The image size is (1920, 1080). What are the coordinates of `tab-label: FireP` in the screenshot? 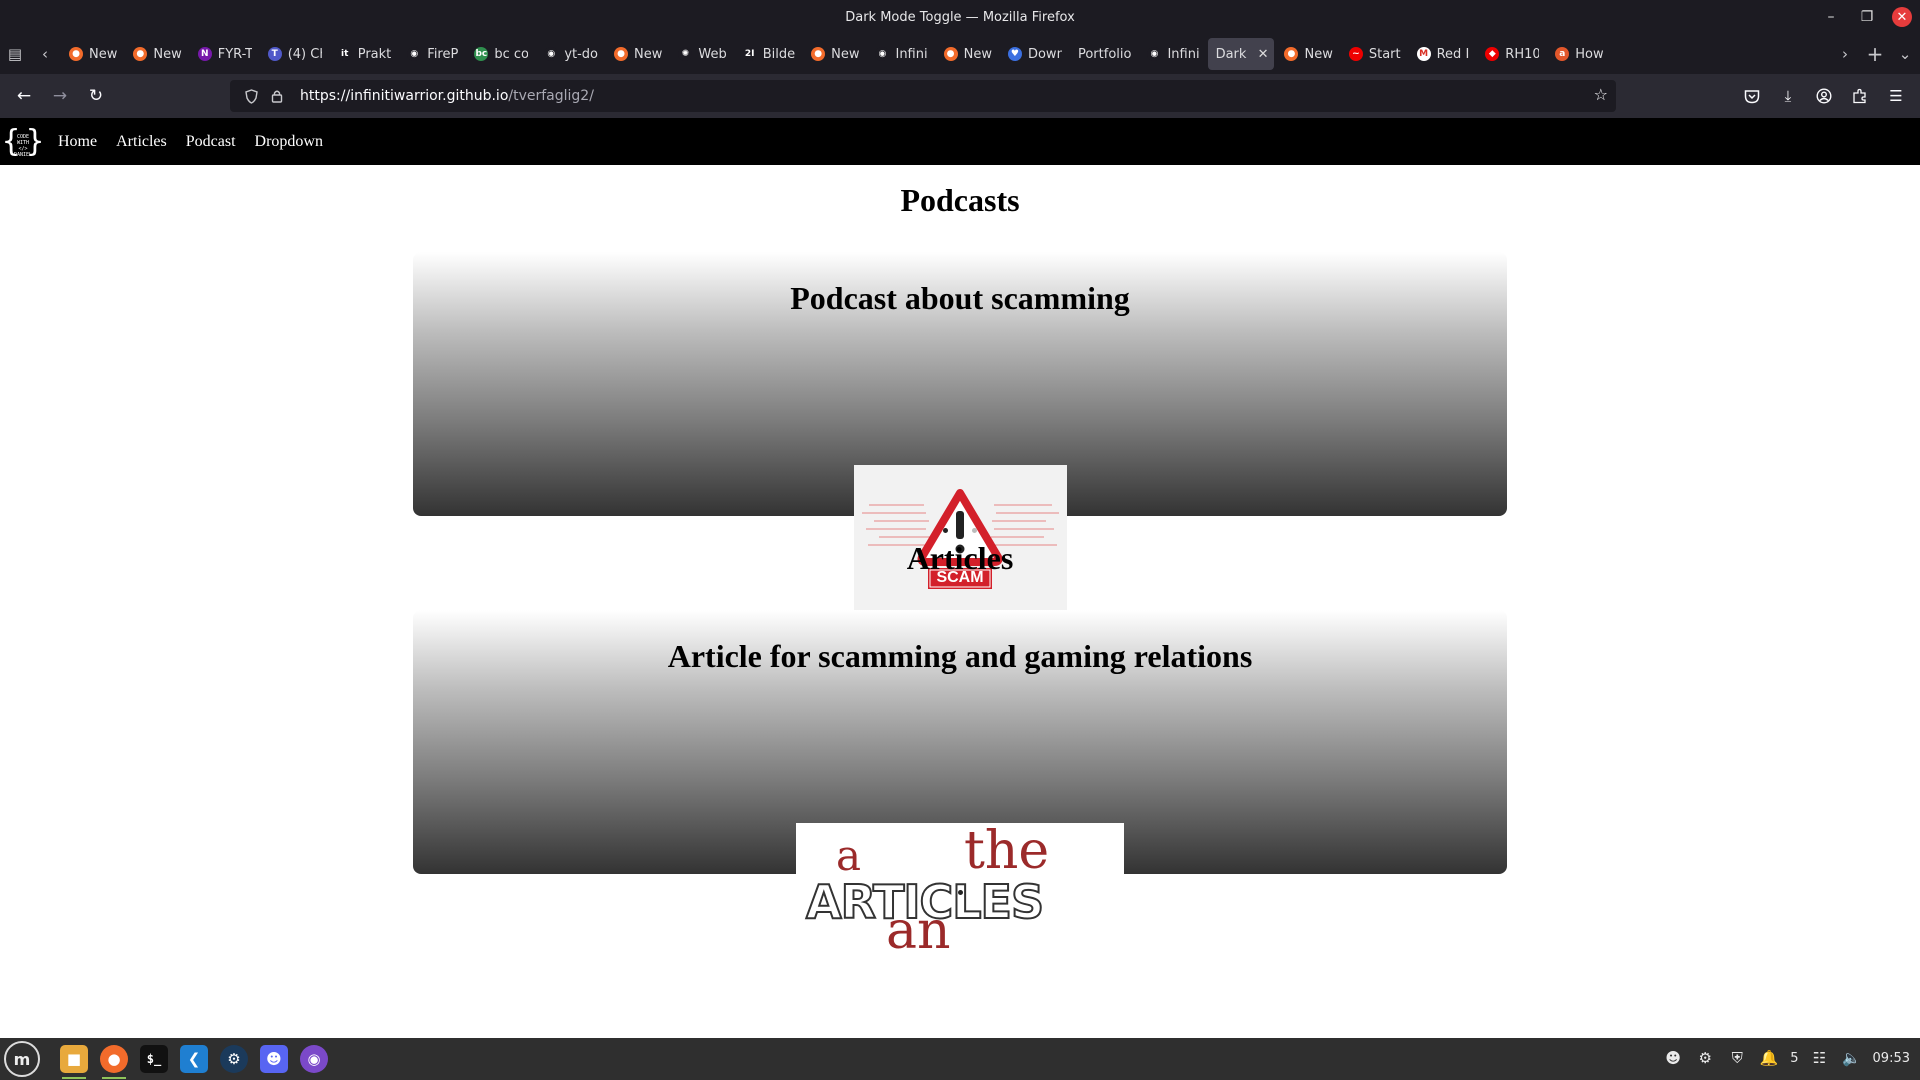 It's located at (443, 54).